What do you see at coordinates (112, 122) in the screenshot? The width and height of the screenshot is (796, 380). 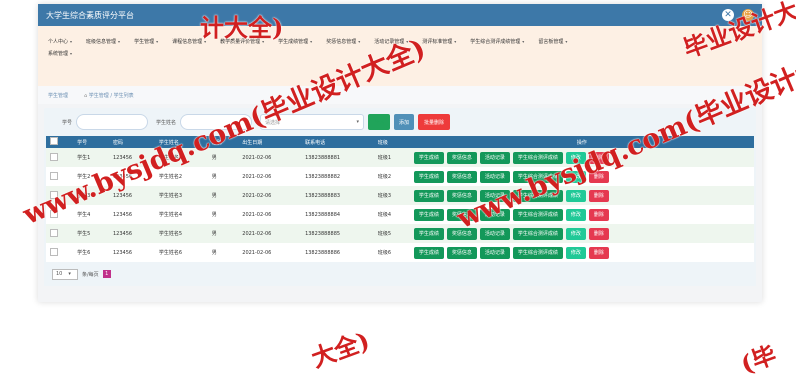 I see `student-id-input` at bounding box center [112, 122].